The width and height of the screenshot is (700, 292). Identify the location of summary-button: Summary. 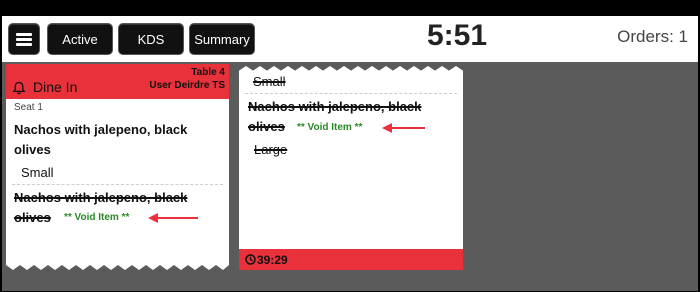
(222, 39).